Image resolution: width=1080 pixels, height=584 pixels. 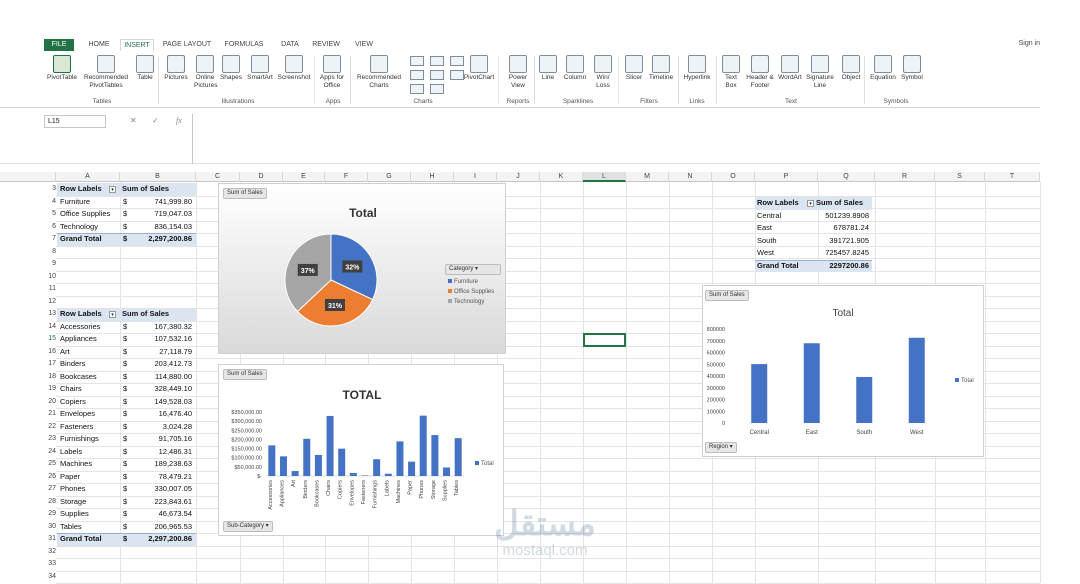 I want to click on pivot-subcategory-row-label: Copiers, so click(x=73, y=402).